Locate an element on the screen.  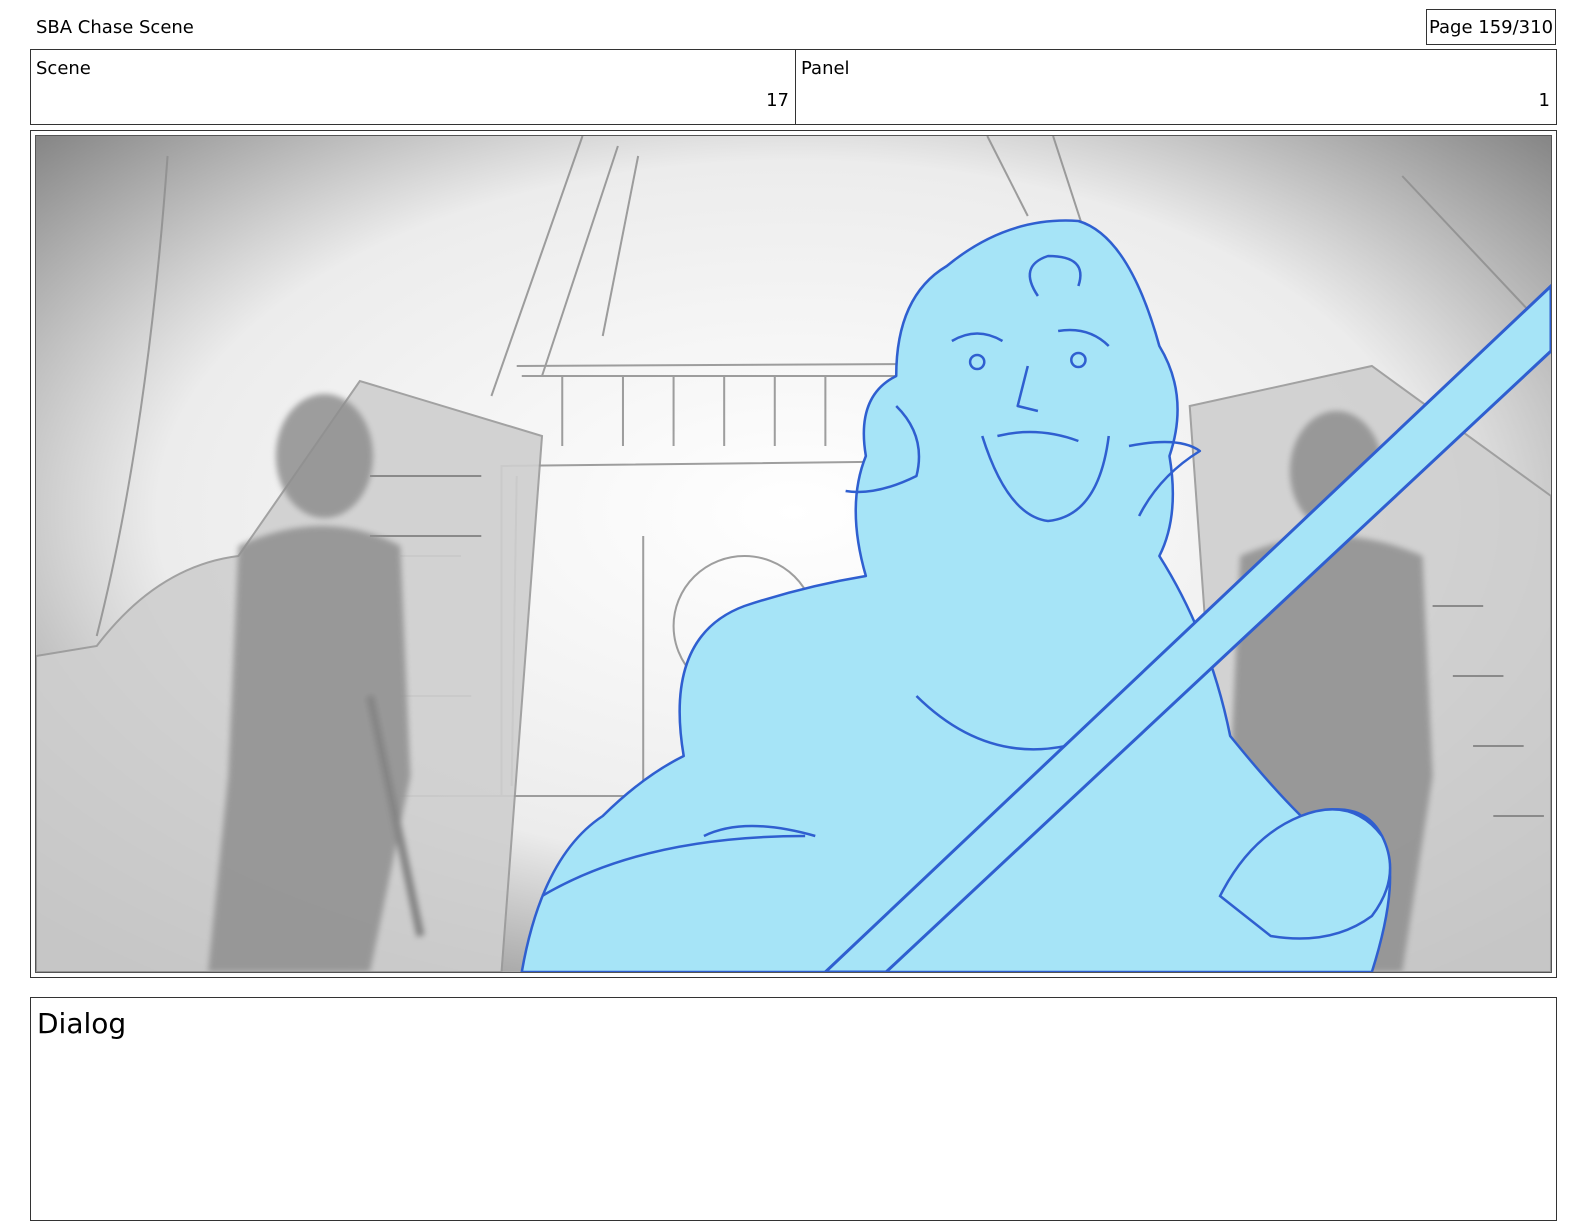
scene-value: 17 is located at coordinates (777, 100).